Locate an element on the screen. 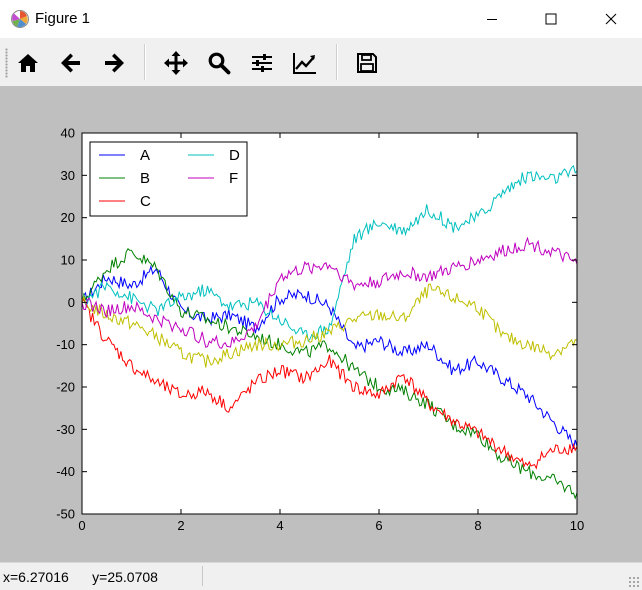 This screenshot has height=590, width=642. coordinate-readout: x=6.27016 y=25.0708 is located at coordinates (80, 577).